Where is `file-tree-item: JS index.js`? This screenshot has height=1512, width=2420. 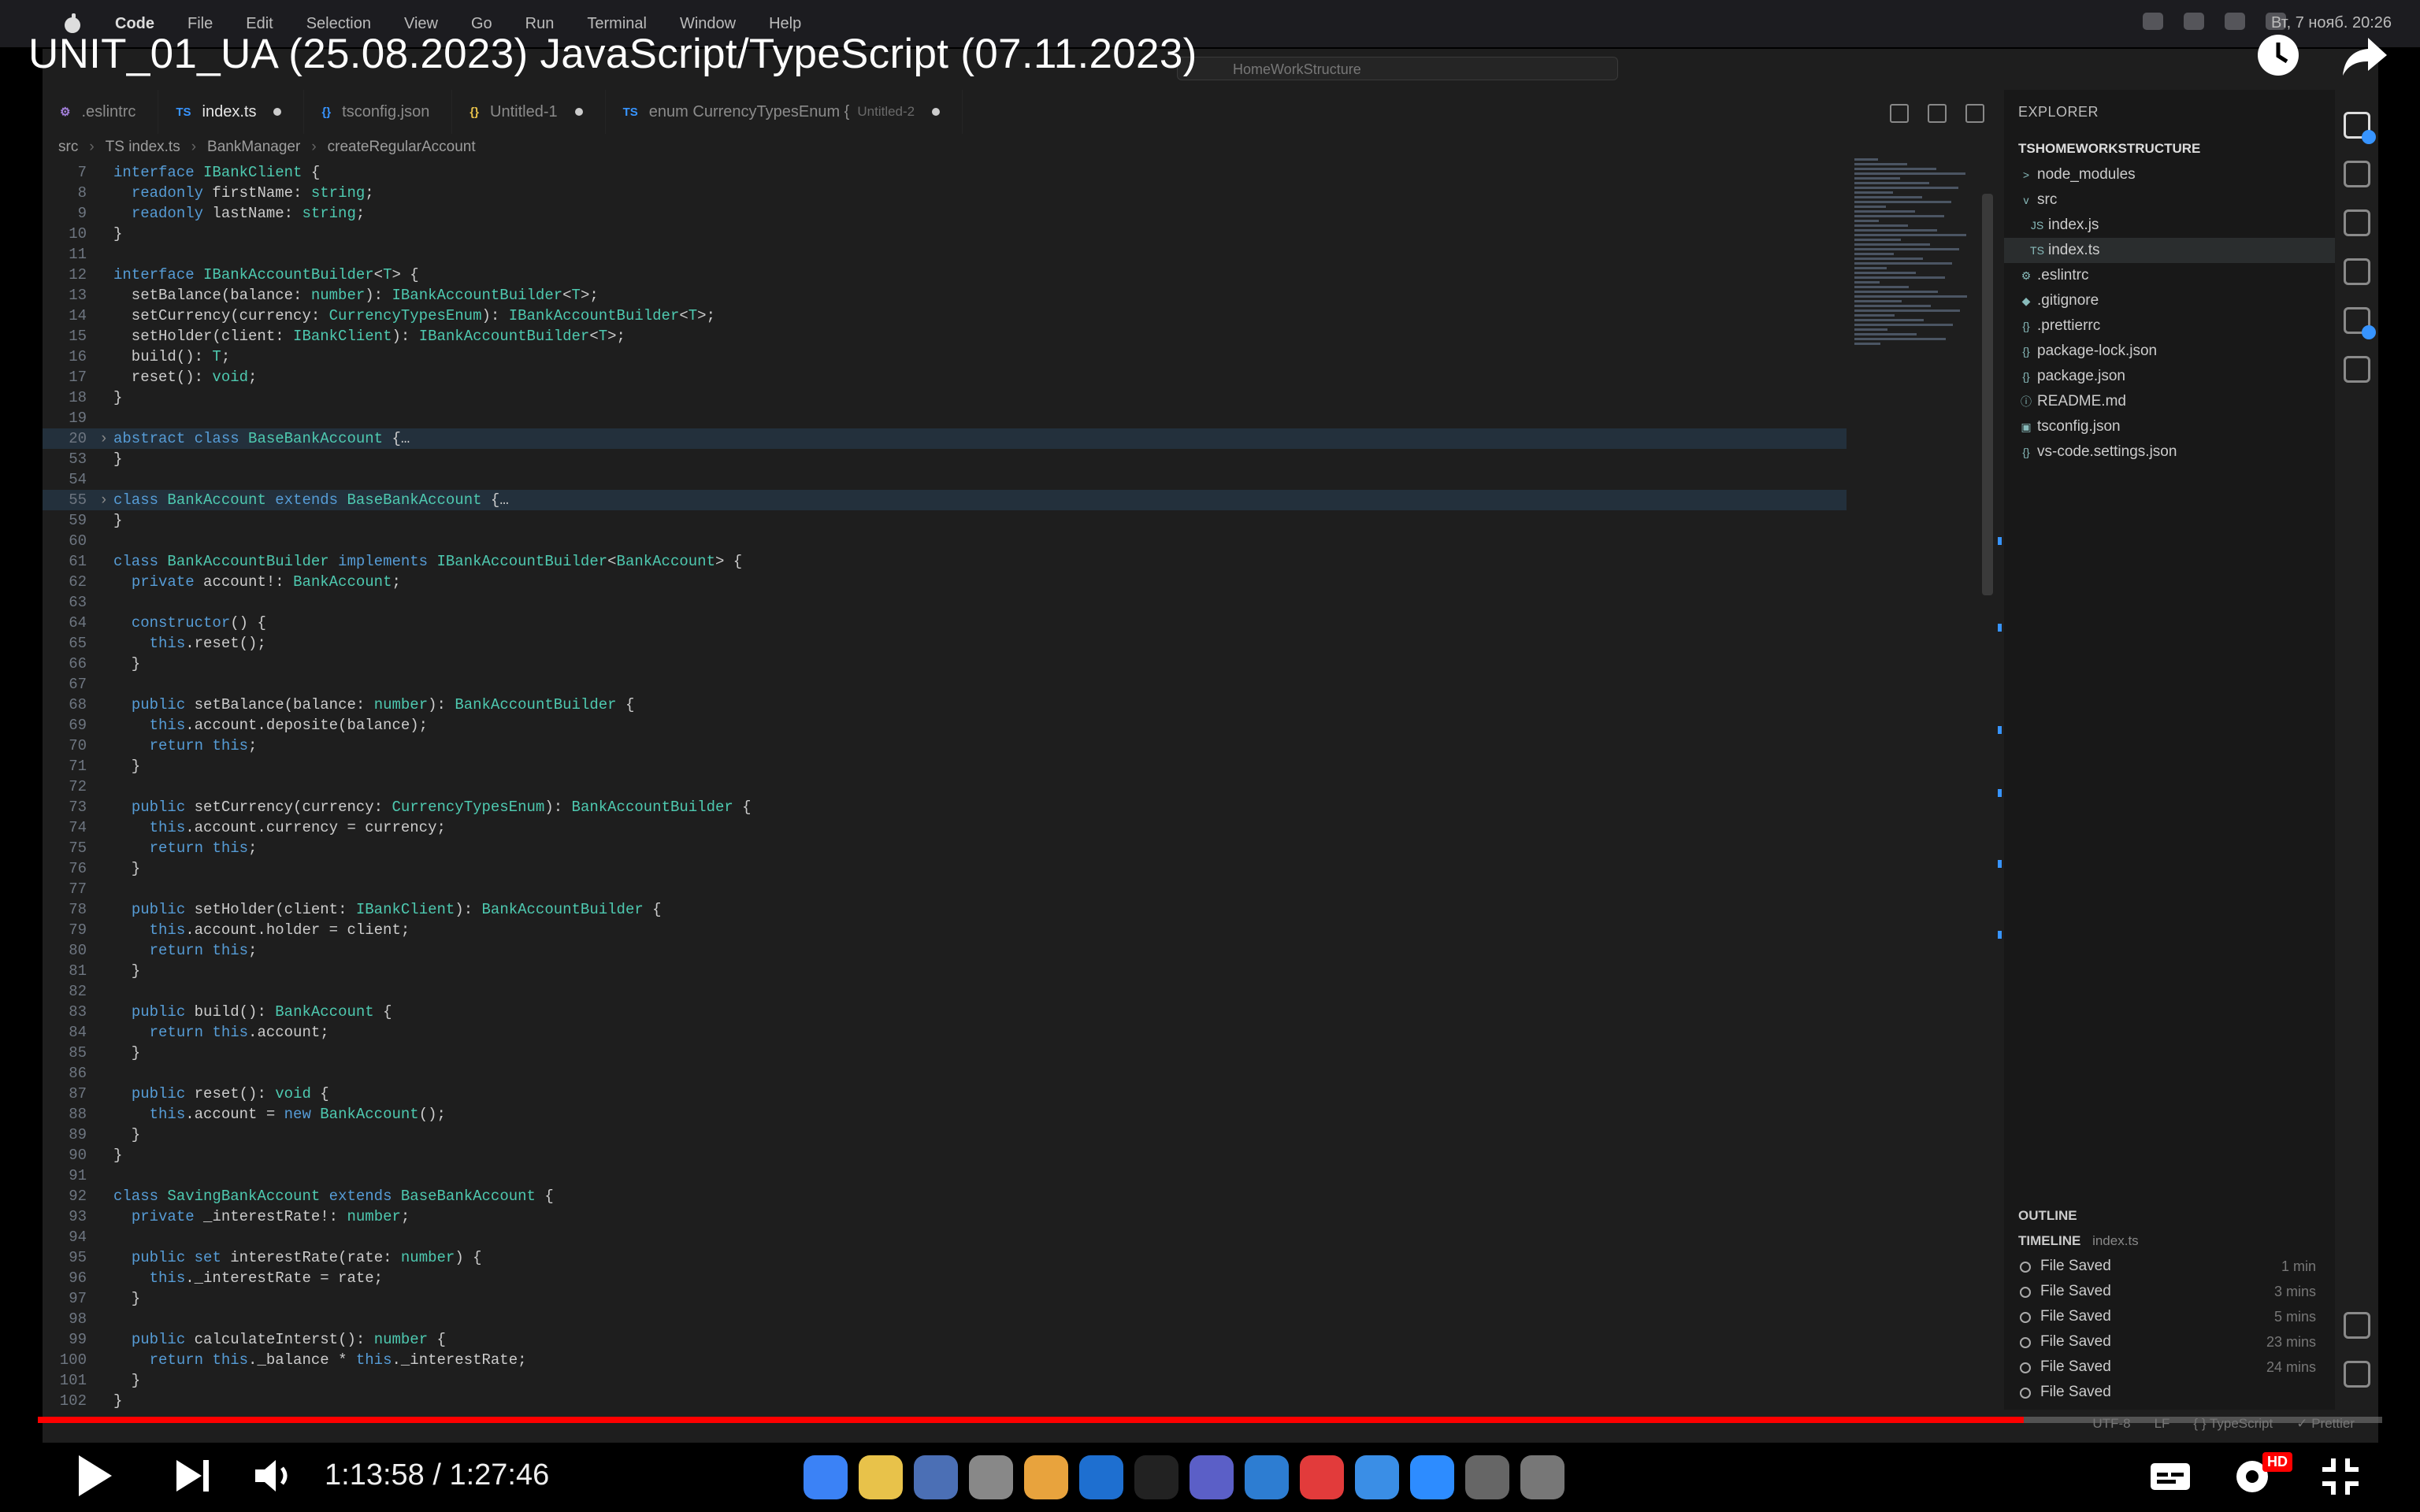
file-tree-item: JS index.js is located at coordinates (2169, 225).